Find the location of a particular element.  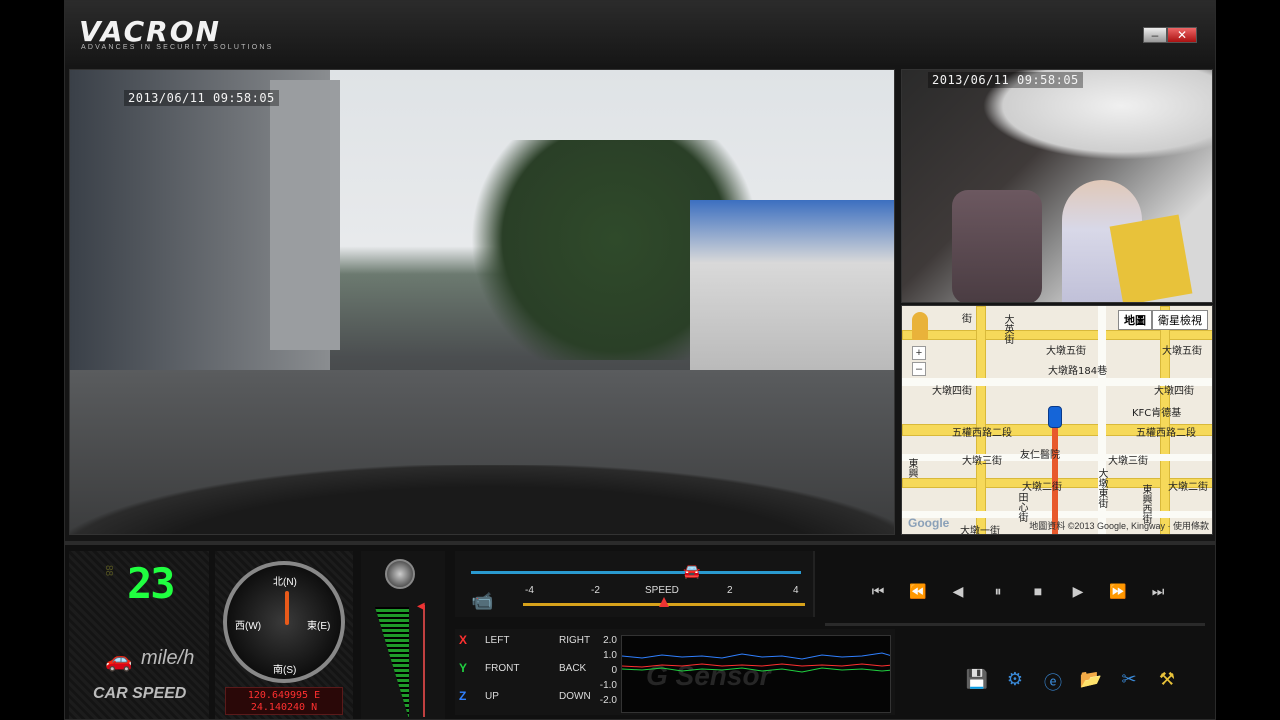

speed-scale-tick: 2 is located at coordinates (730, 590).